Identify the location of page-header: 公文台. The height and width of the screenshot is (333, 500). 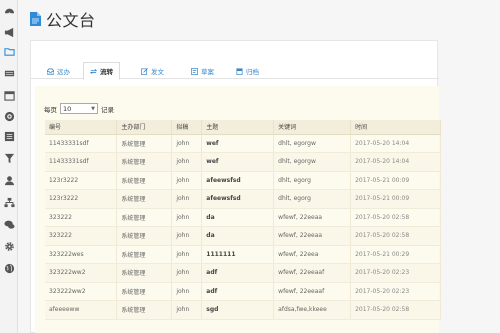
(63, 19).